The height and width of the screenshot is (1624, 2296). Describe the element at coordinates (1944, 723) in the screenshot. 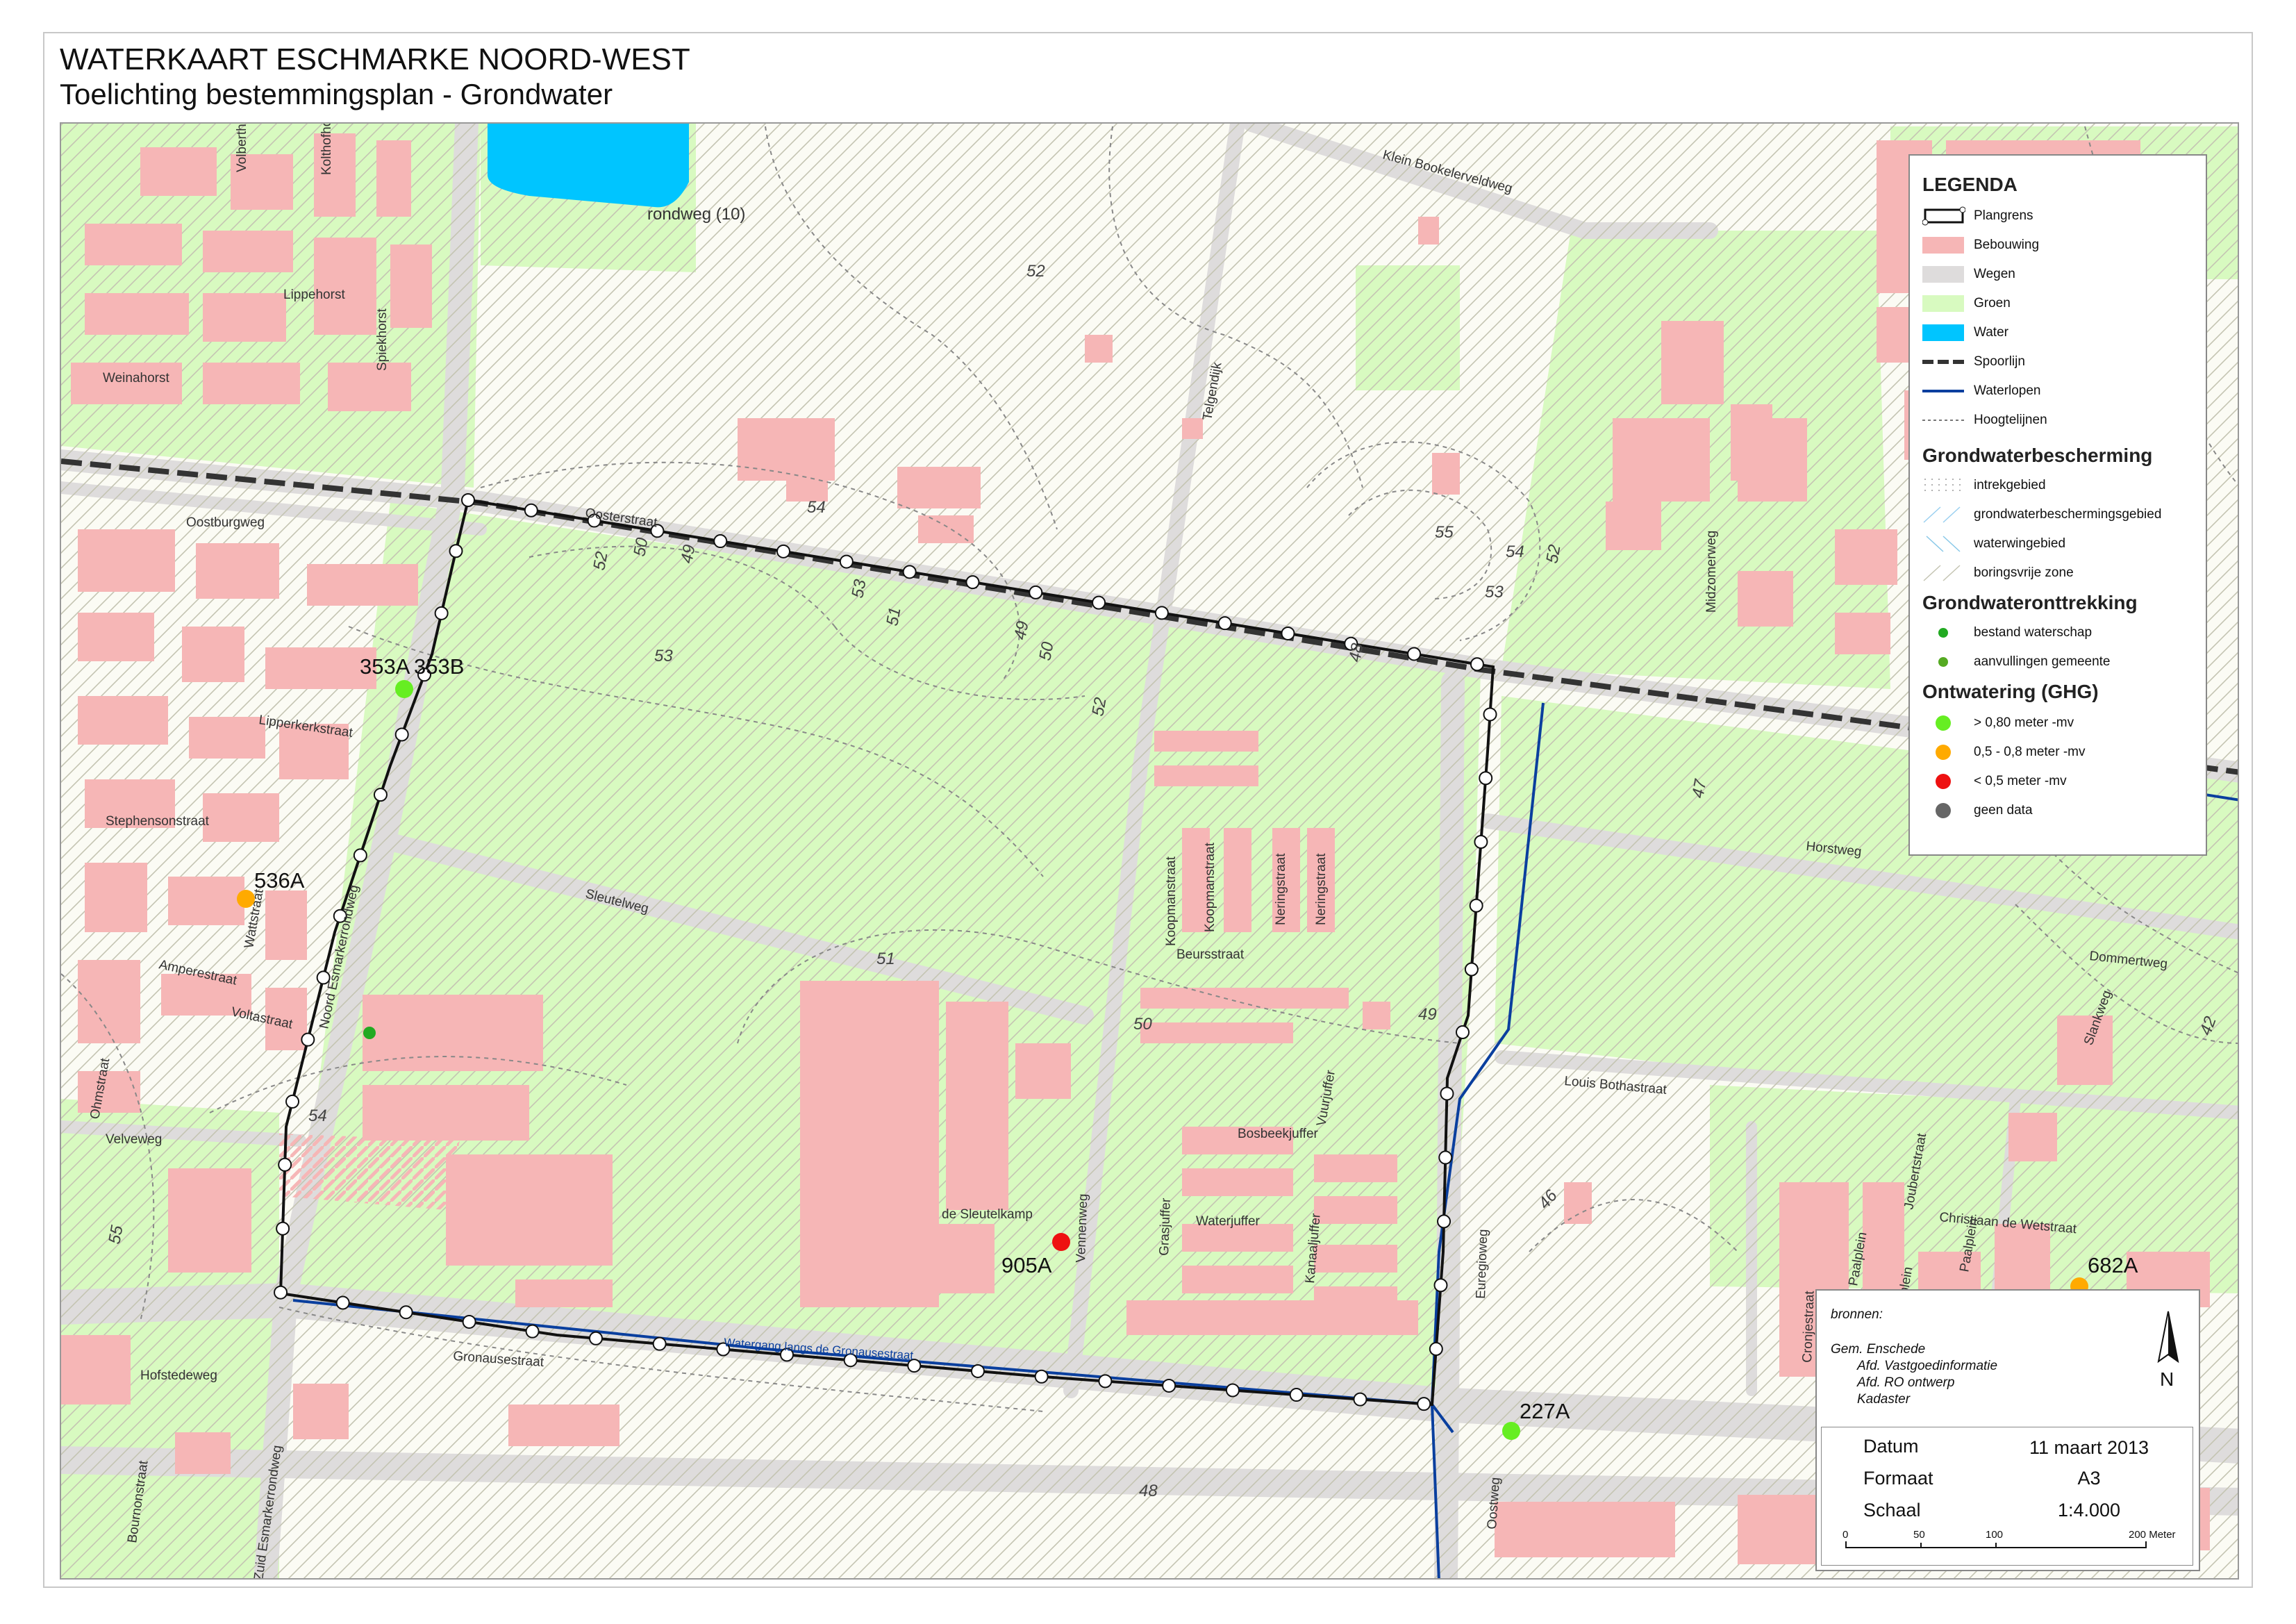

I see `well-green-icon` at that location.